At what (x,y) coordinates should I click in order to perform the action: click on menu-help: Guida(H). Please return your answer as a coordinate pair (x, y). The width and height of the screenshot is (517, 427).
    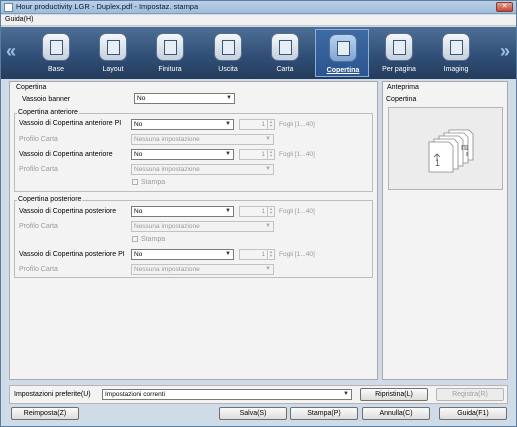
    Looking at the image, I should click on (19, 19).